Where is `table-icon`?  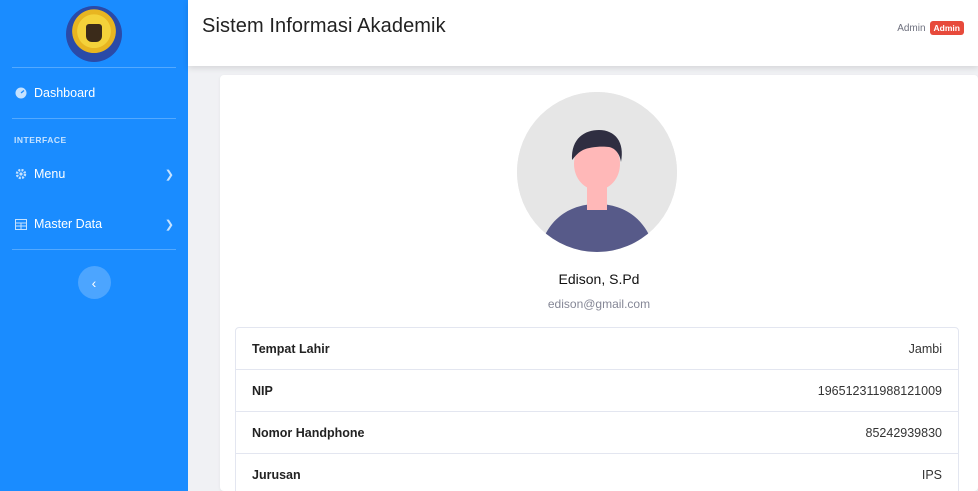 table-icon is located at coordinates (20, 224).